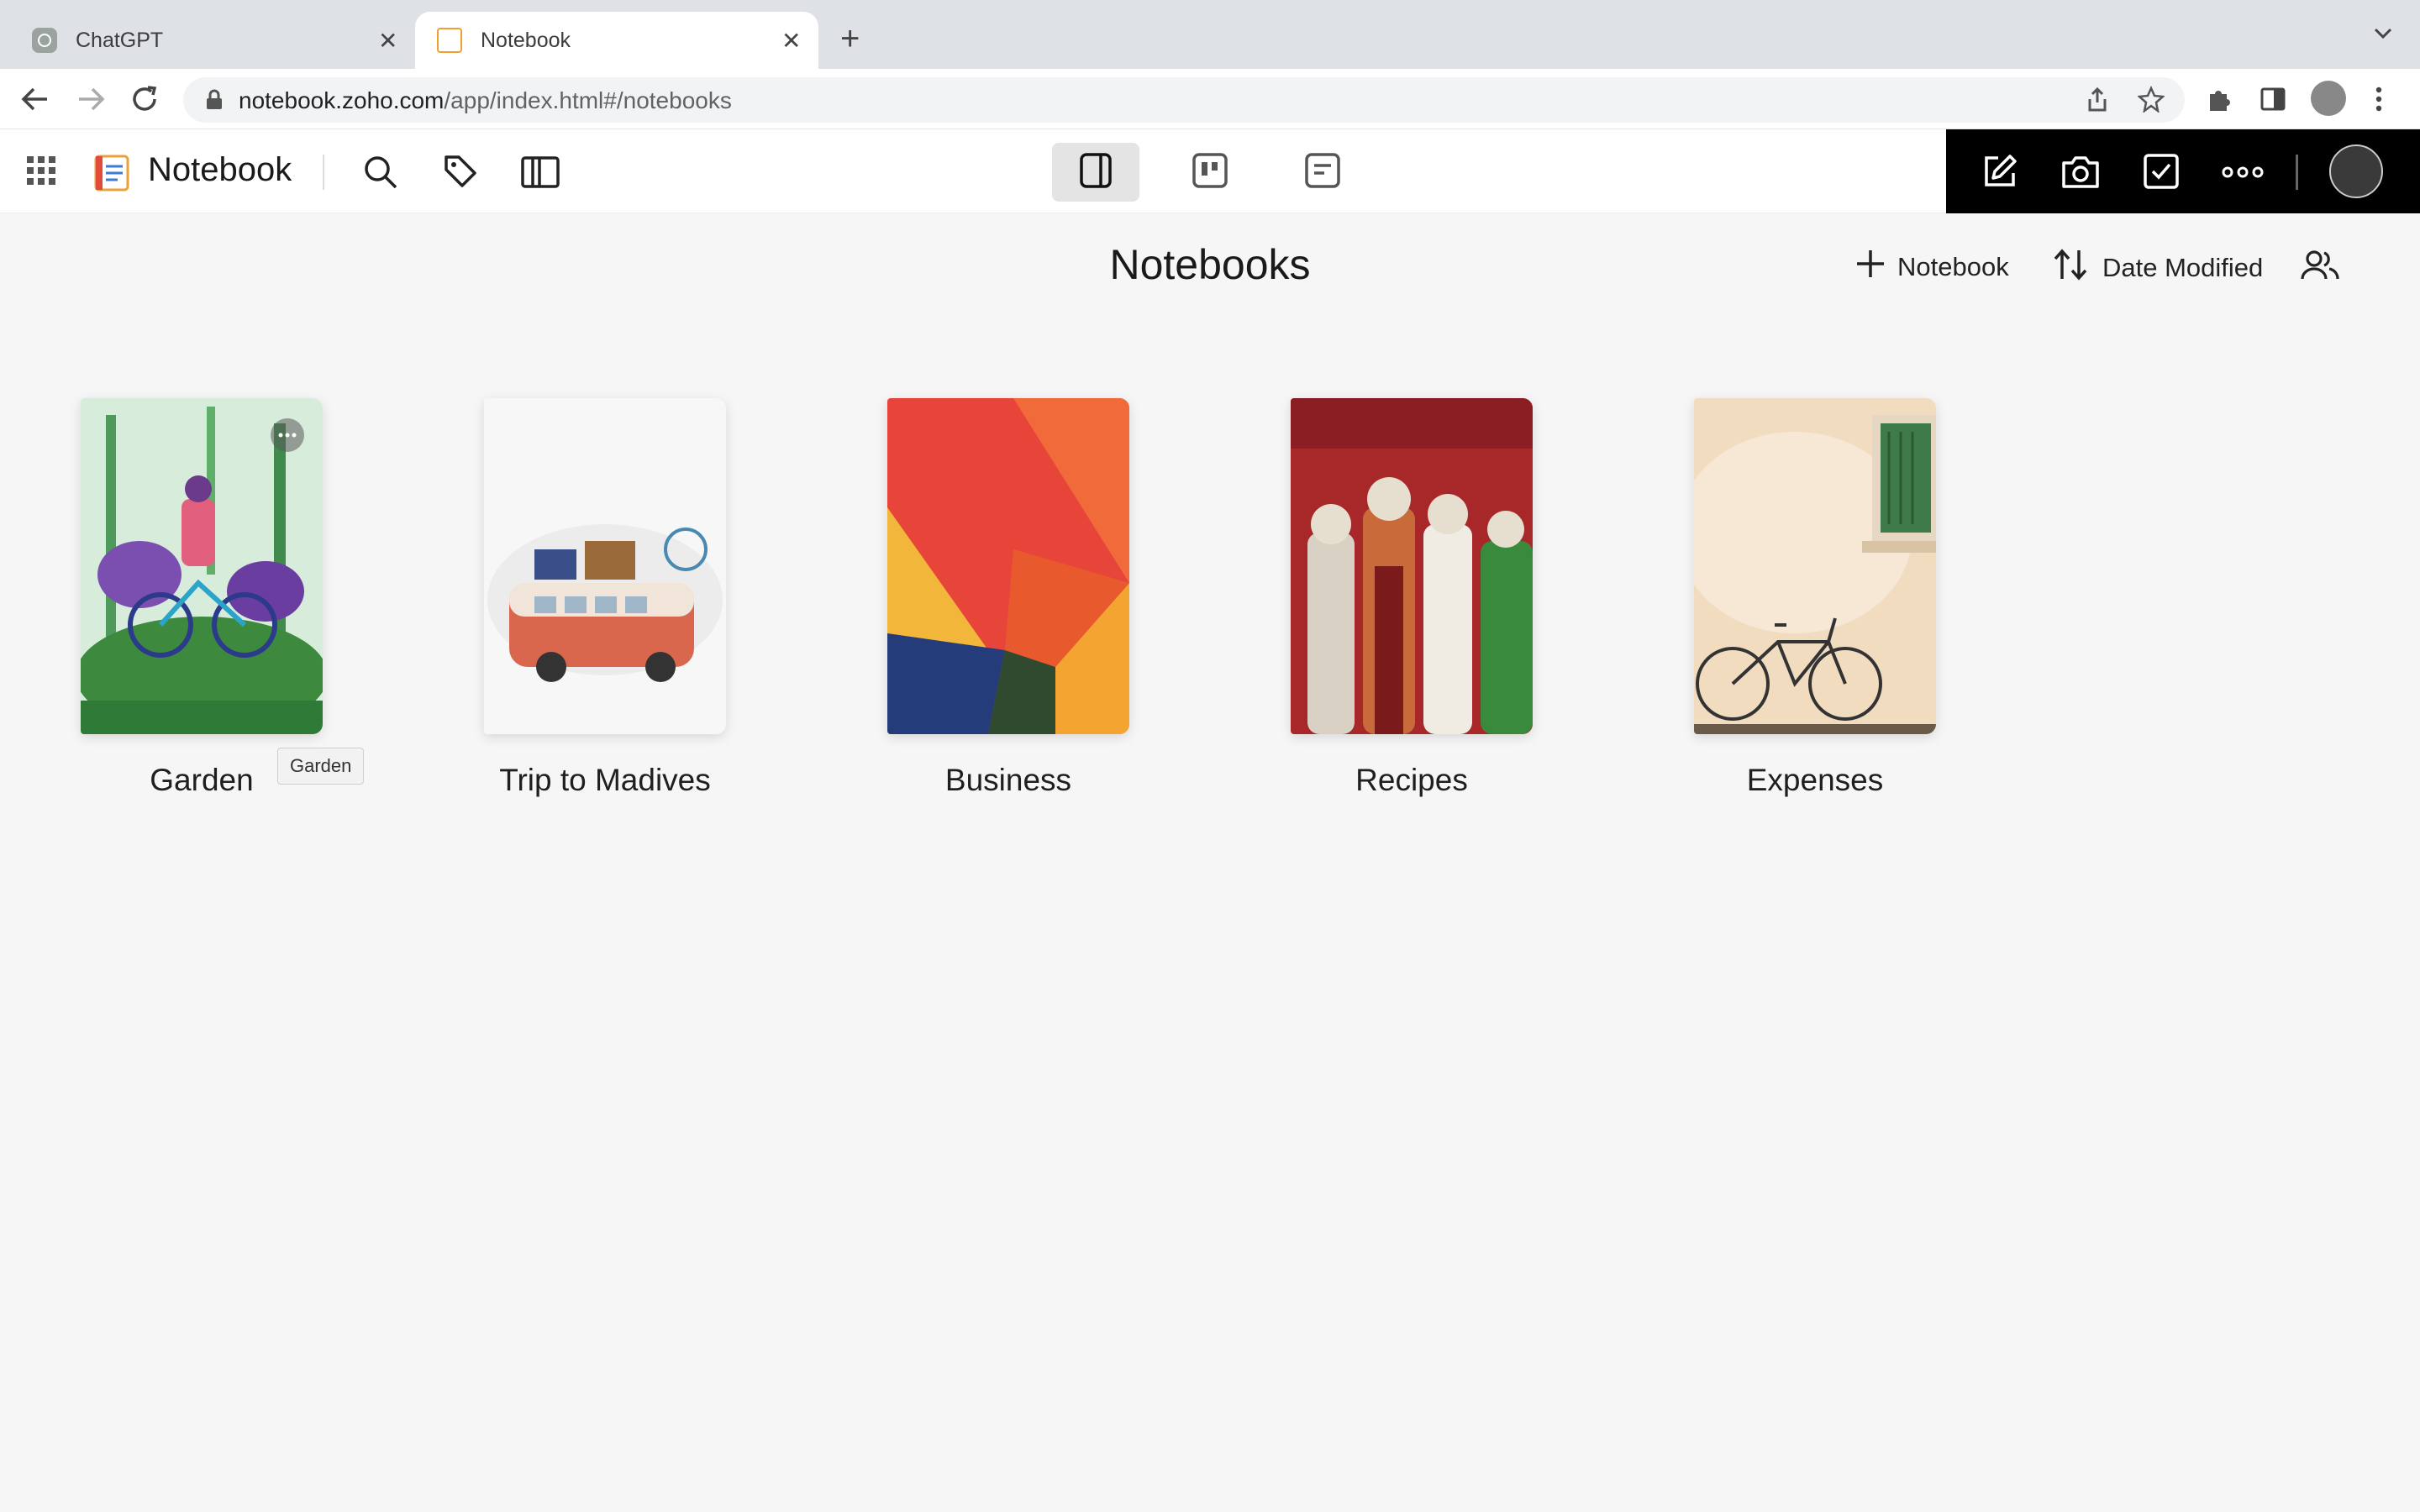  I want to click on add-notebook-button: Notebook, so click(1932, 267).